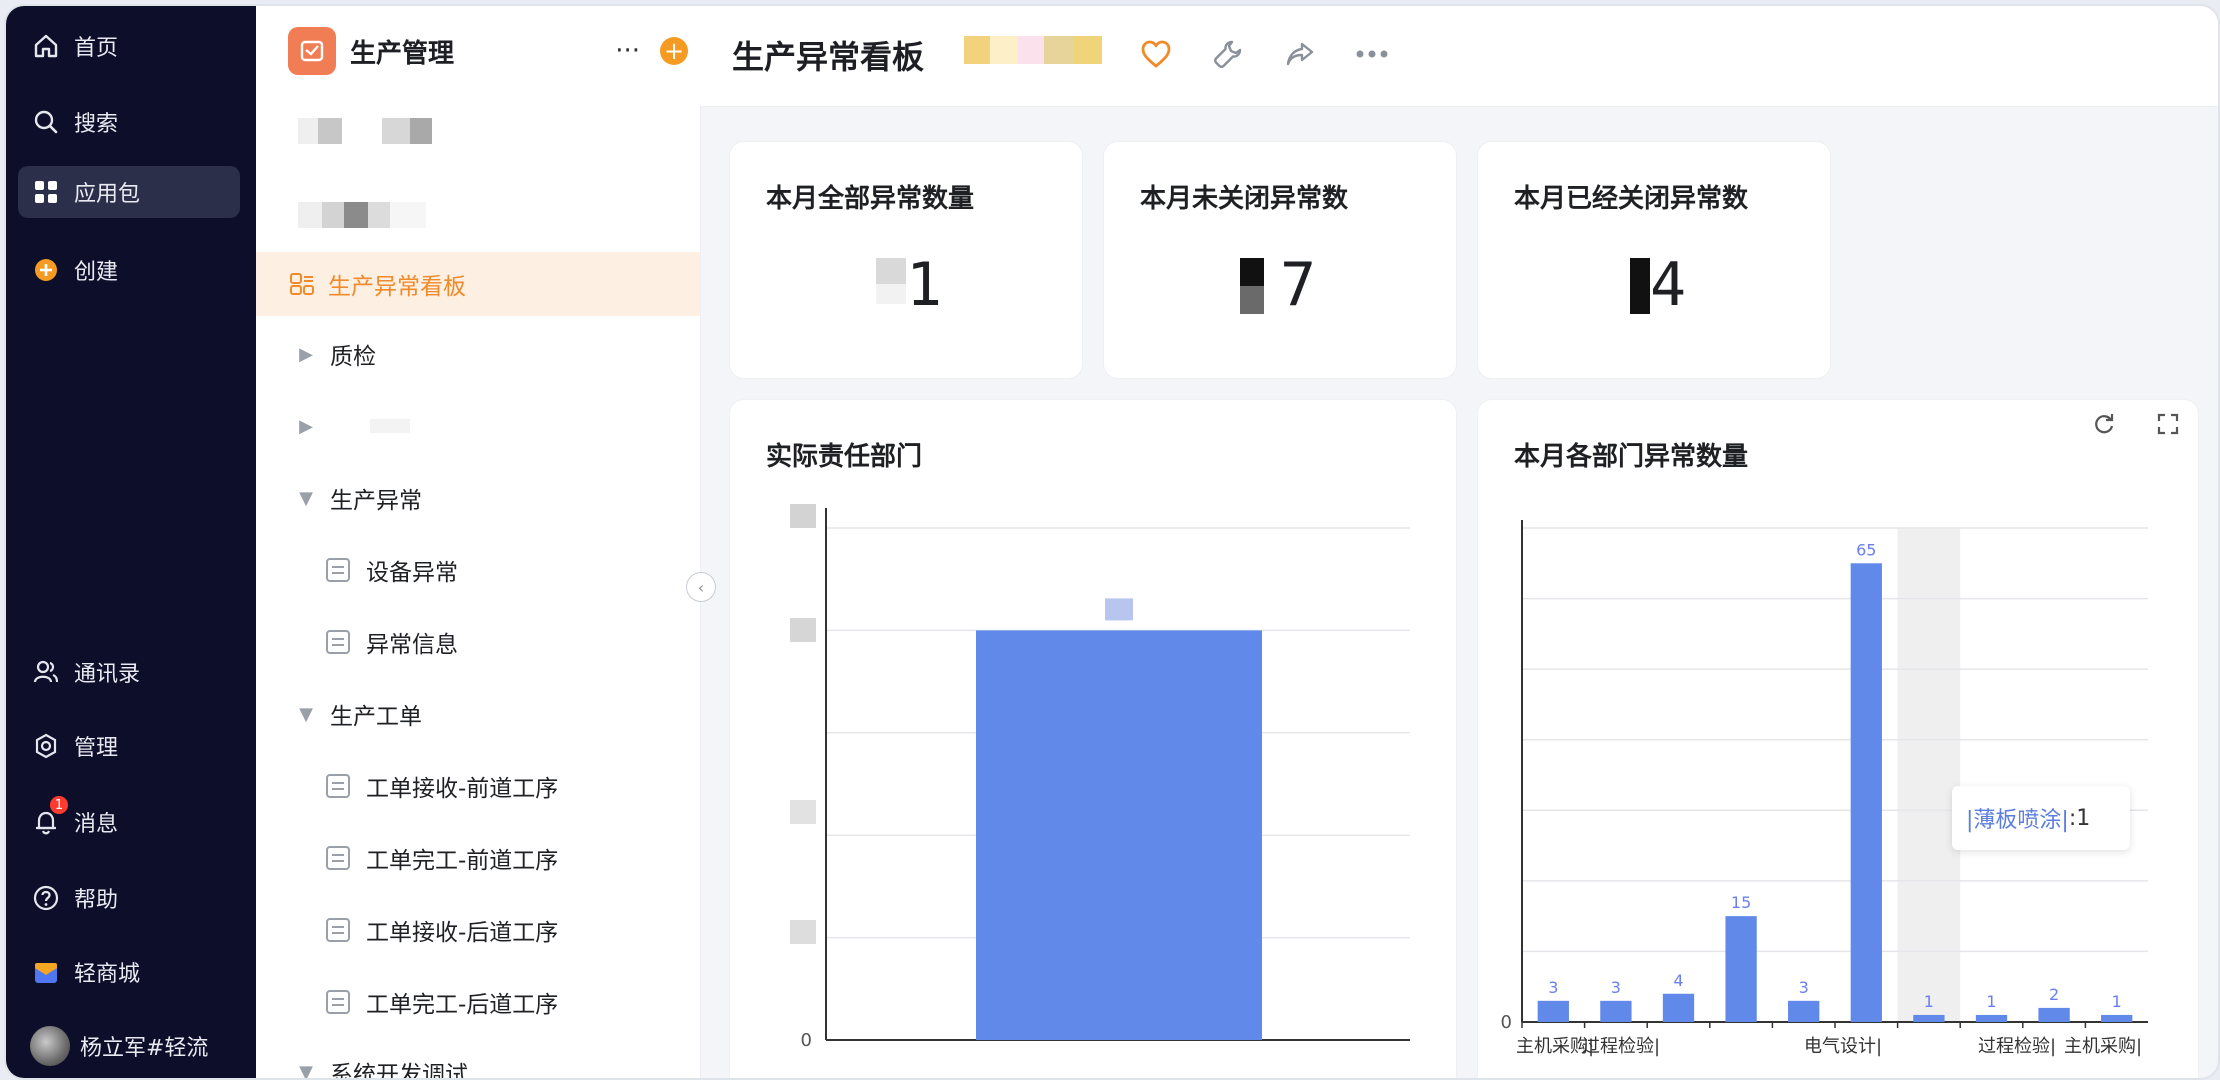 This screenshot has width=2220, height=1080. Describe the element at coordinates (1298, 285) in the screenshot. I see `stat-value: 7` at that location.